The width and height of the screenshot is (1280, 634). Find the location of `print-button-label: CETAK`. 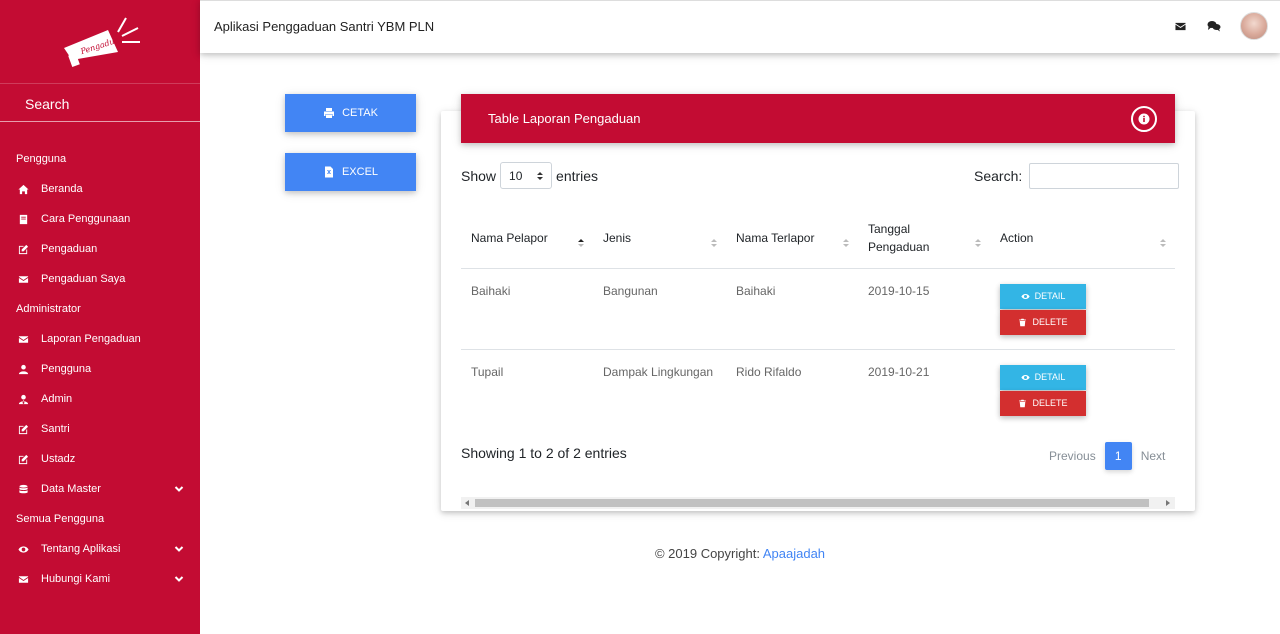

print-button-label: CETAK is located at coordinates (360, 113).